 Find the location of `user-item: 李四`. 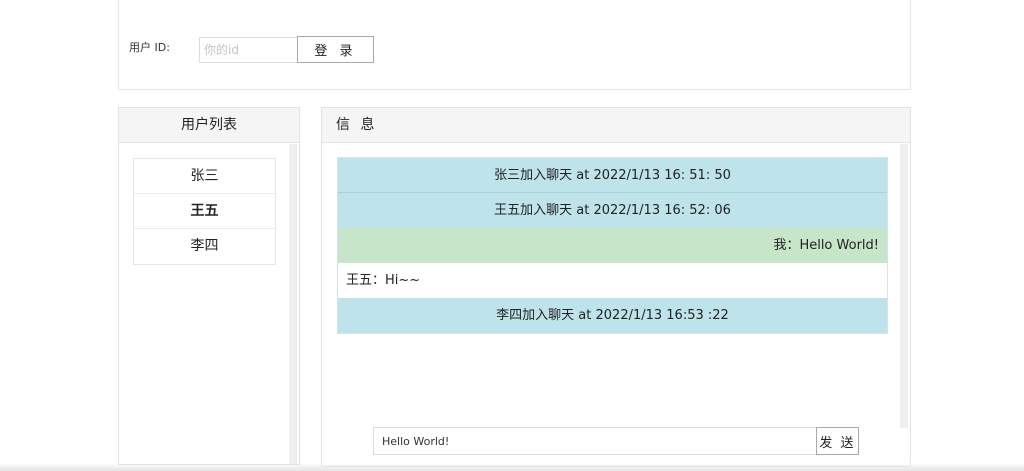

user-item: 李四 is located at coordinates (204, 246).